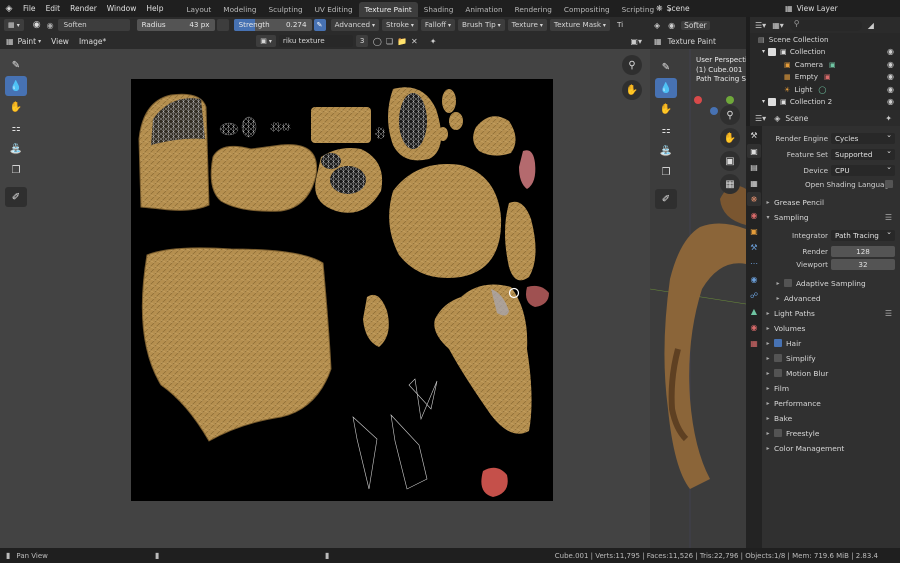 The height and width of the screenshot is (563, 900). Describe the element at coordinates (16, 128) in the screenshot. I see `clone-tool-icon: ⚏` at that location.